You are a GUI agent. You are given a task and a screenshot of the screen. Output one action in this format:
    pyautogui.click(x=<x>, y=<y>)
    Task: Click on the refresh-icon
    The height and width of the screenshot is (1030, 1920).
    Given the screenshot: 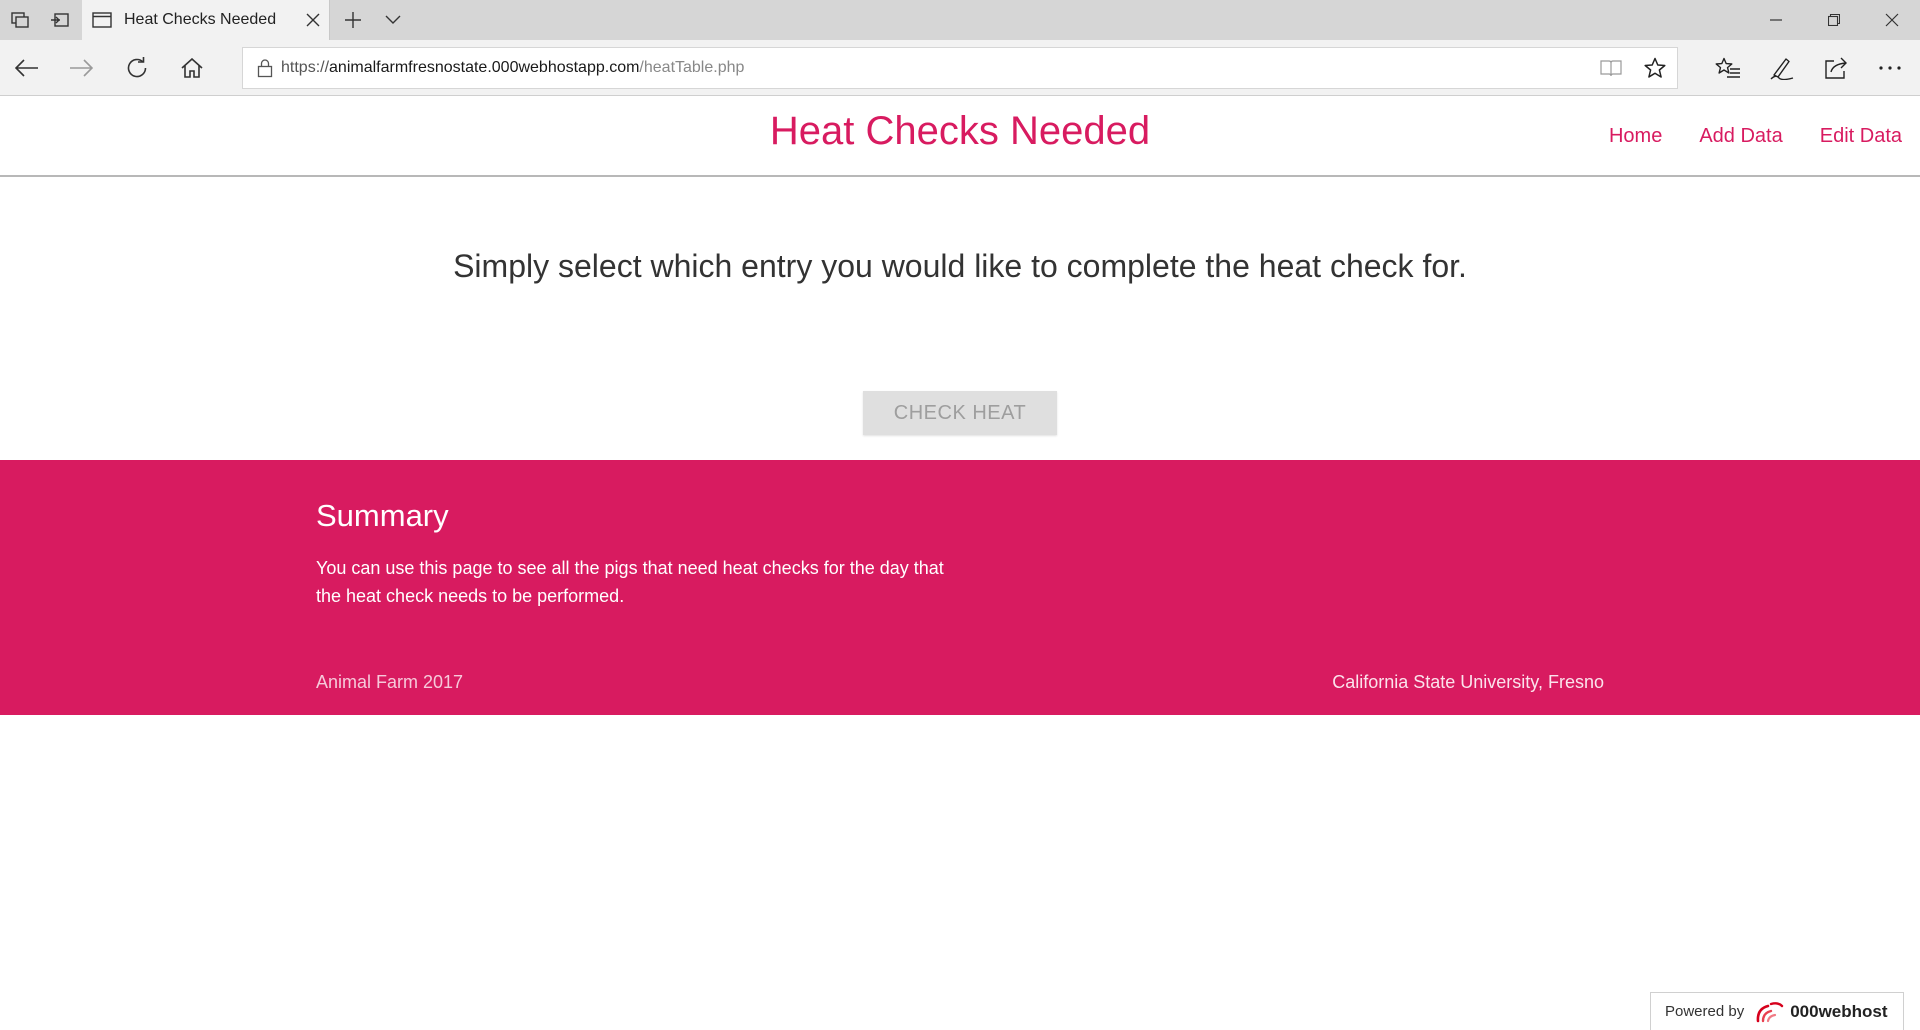 What is the action you would take?
    pyautogui.click(x=137, y=68)
    